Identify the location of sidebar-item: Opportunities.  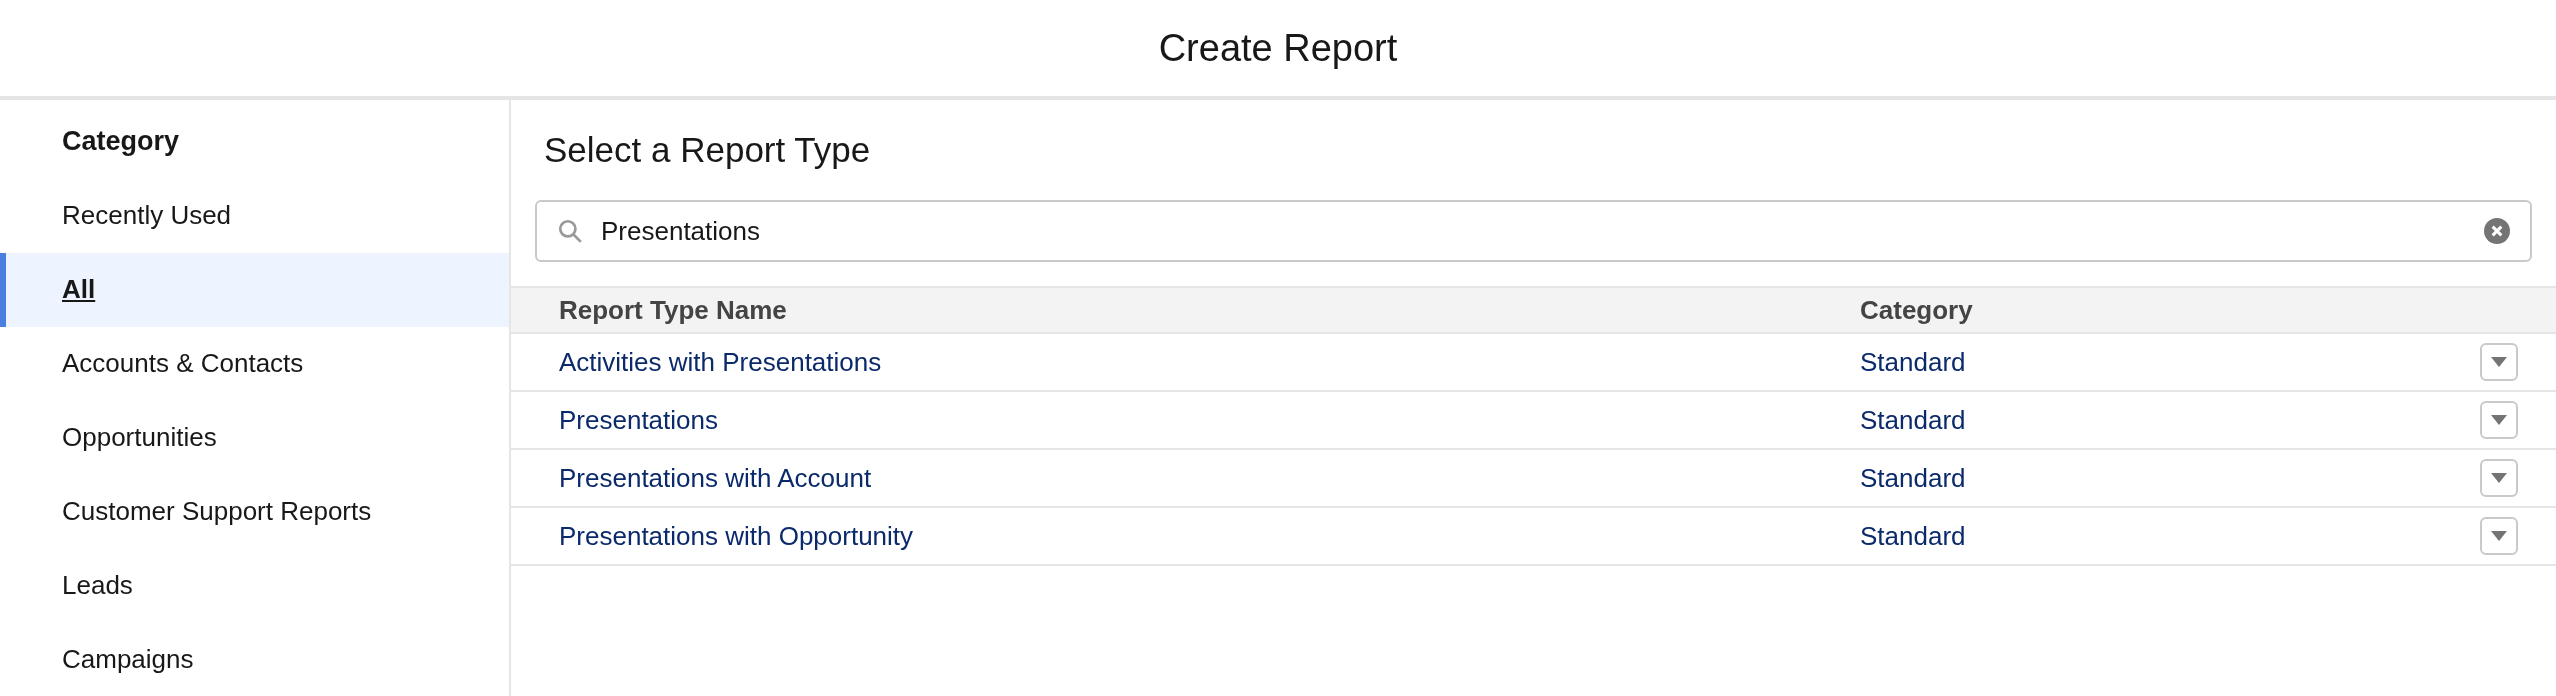
(254, 437).